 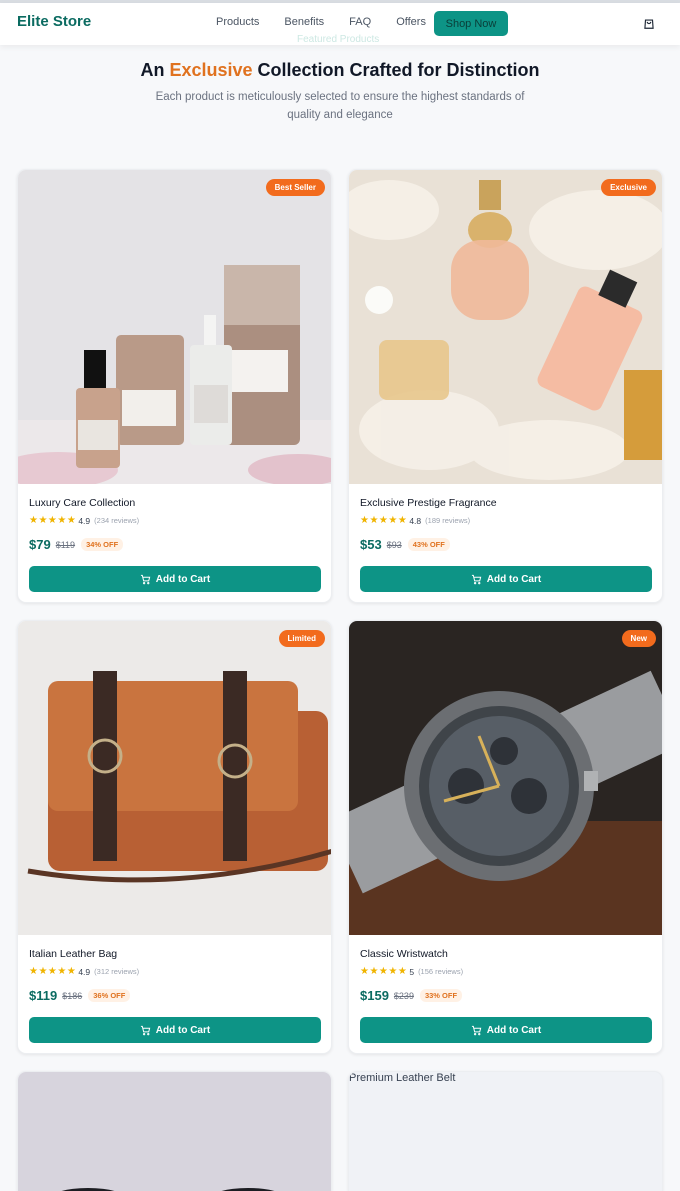 What do you see at coordinates (82, 503) in the screenshot?
I see `product-name: Luxury Care Collection` at bounding box center [82, 503].